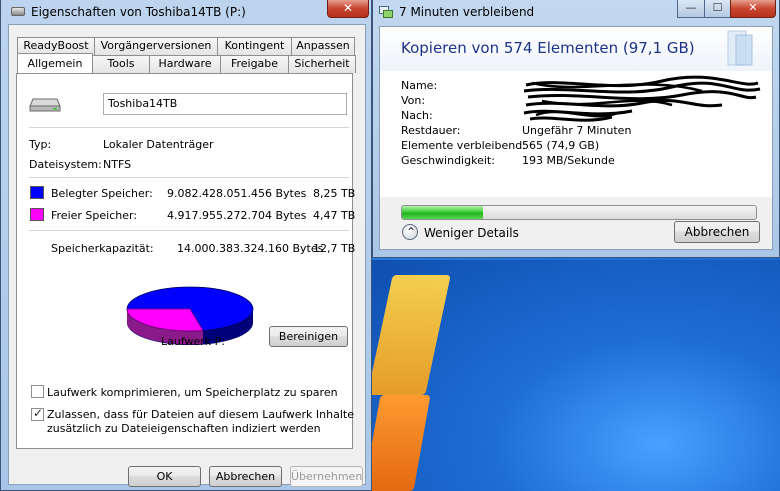  What do you see at coordinates (740, 48) in the screenshot?
I see `documents-art-icon` at bounding box center [740, 48].